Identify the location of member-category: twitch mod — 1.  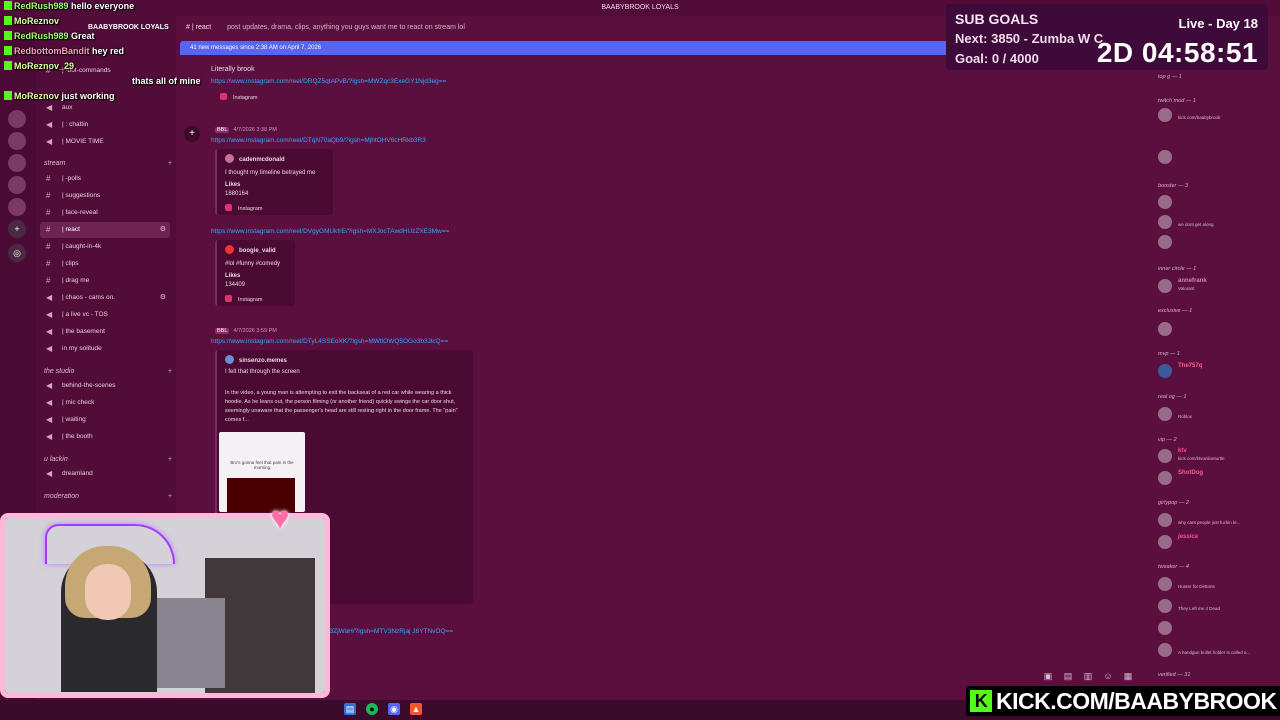
(1177, 101).